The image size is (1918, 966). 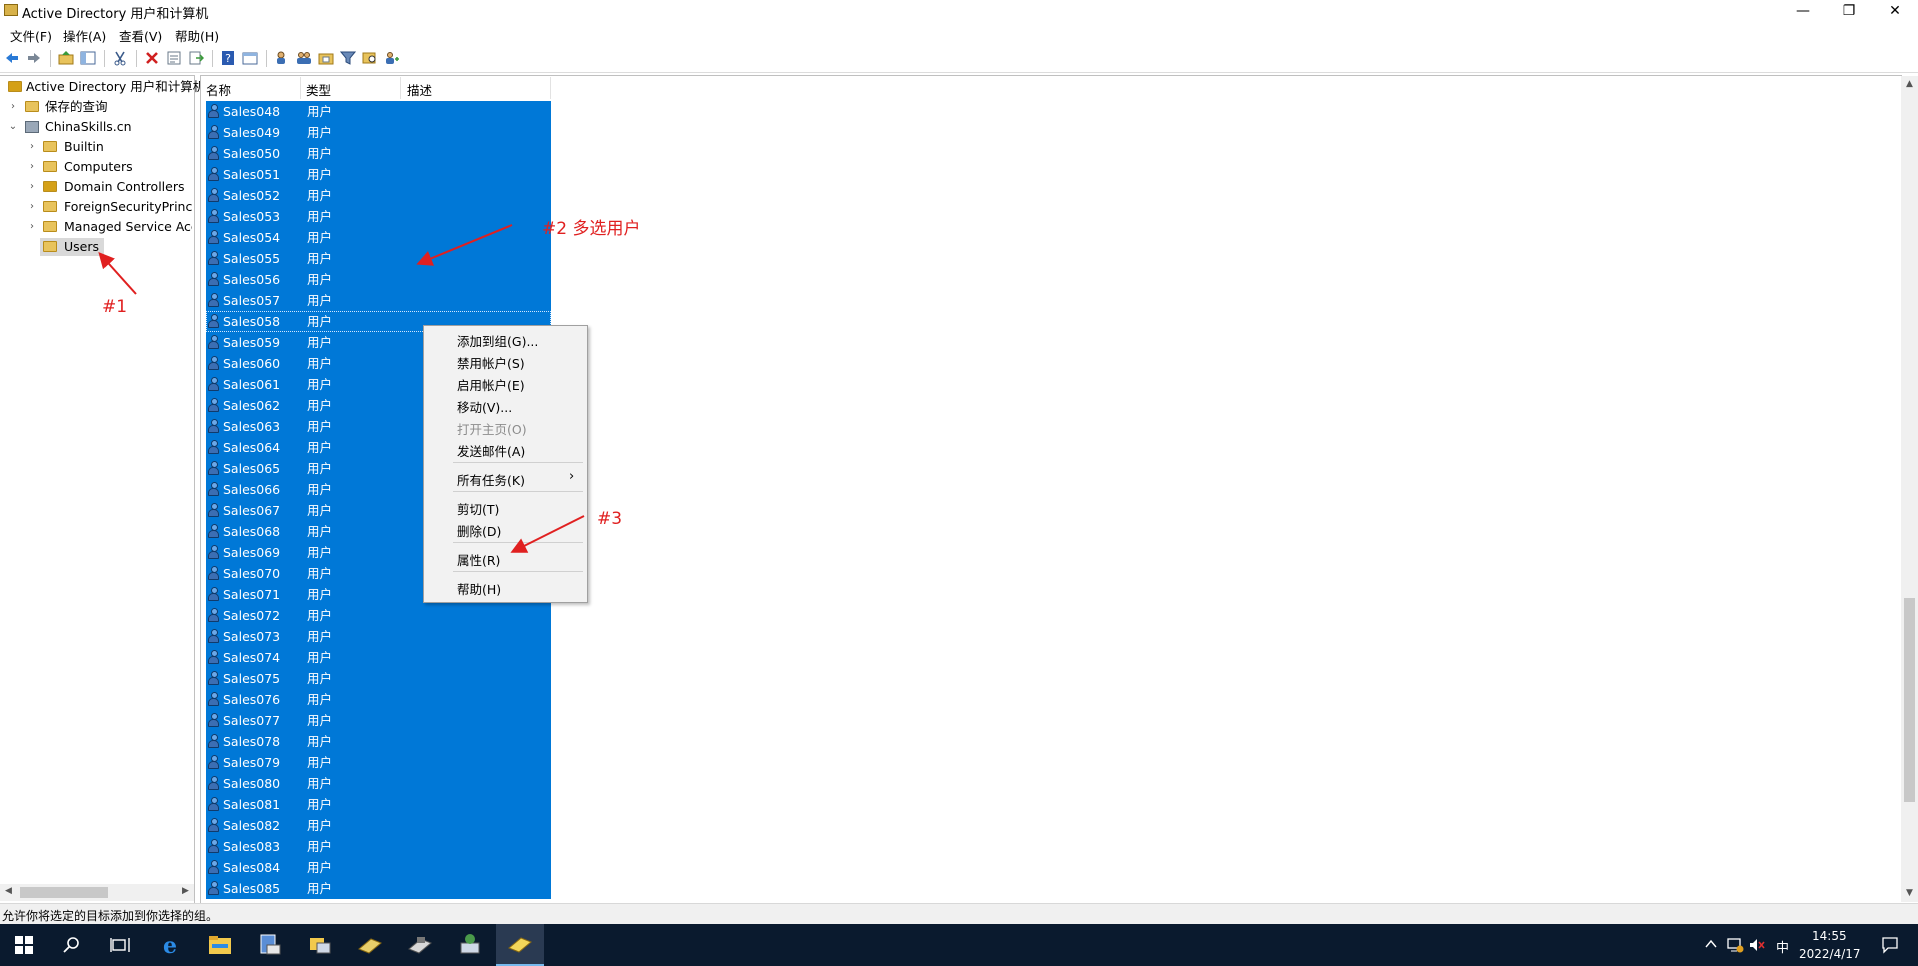 What do you see at coordinates (304, 58) in the screenshot?
I see `new-group-icon` at bounding box center [304, 58].